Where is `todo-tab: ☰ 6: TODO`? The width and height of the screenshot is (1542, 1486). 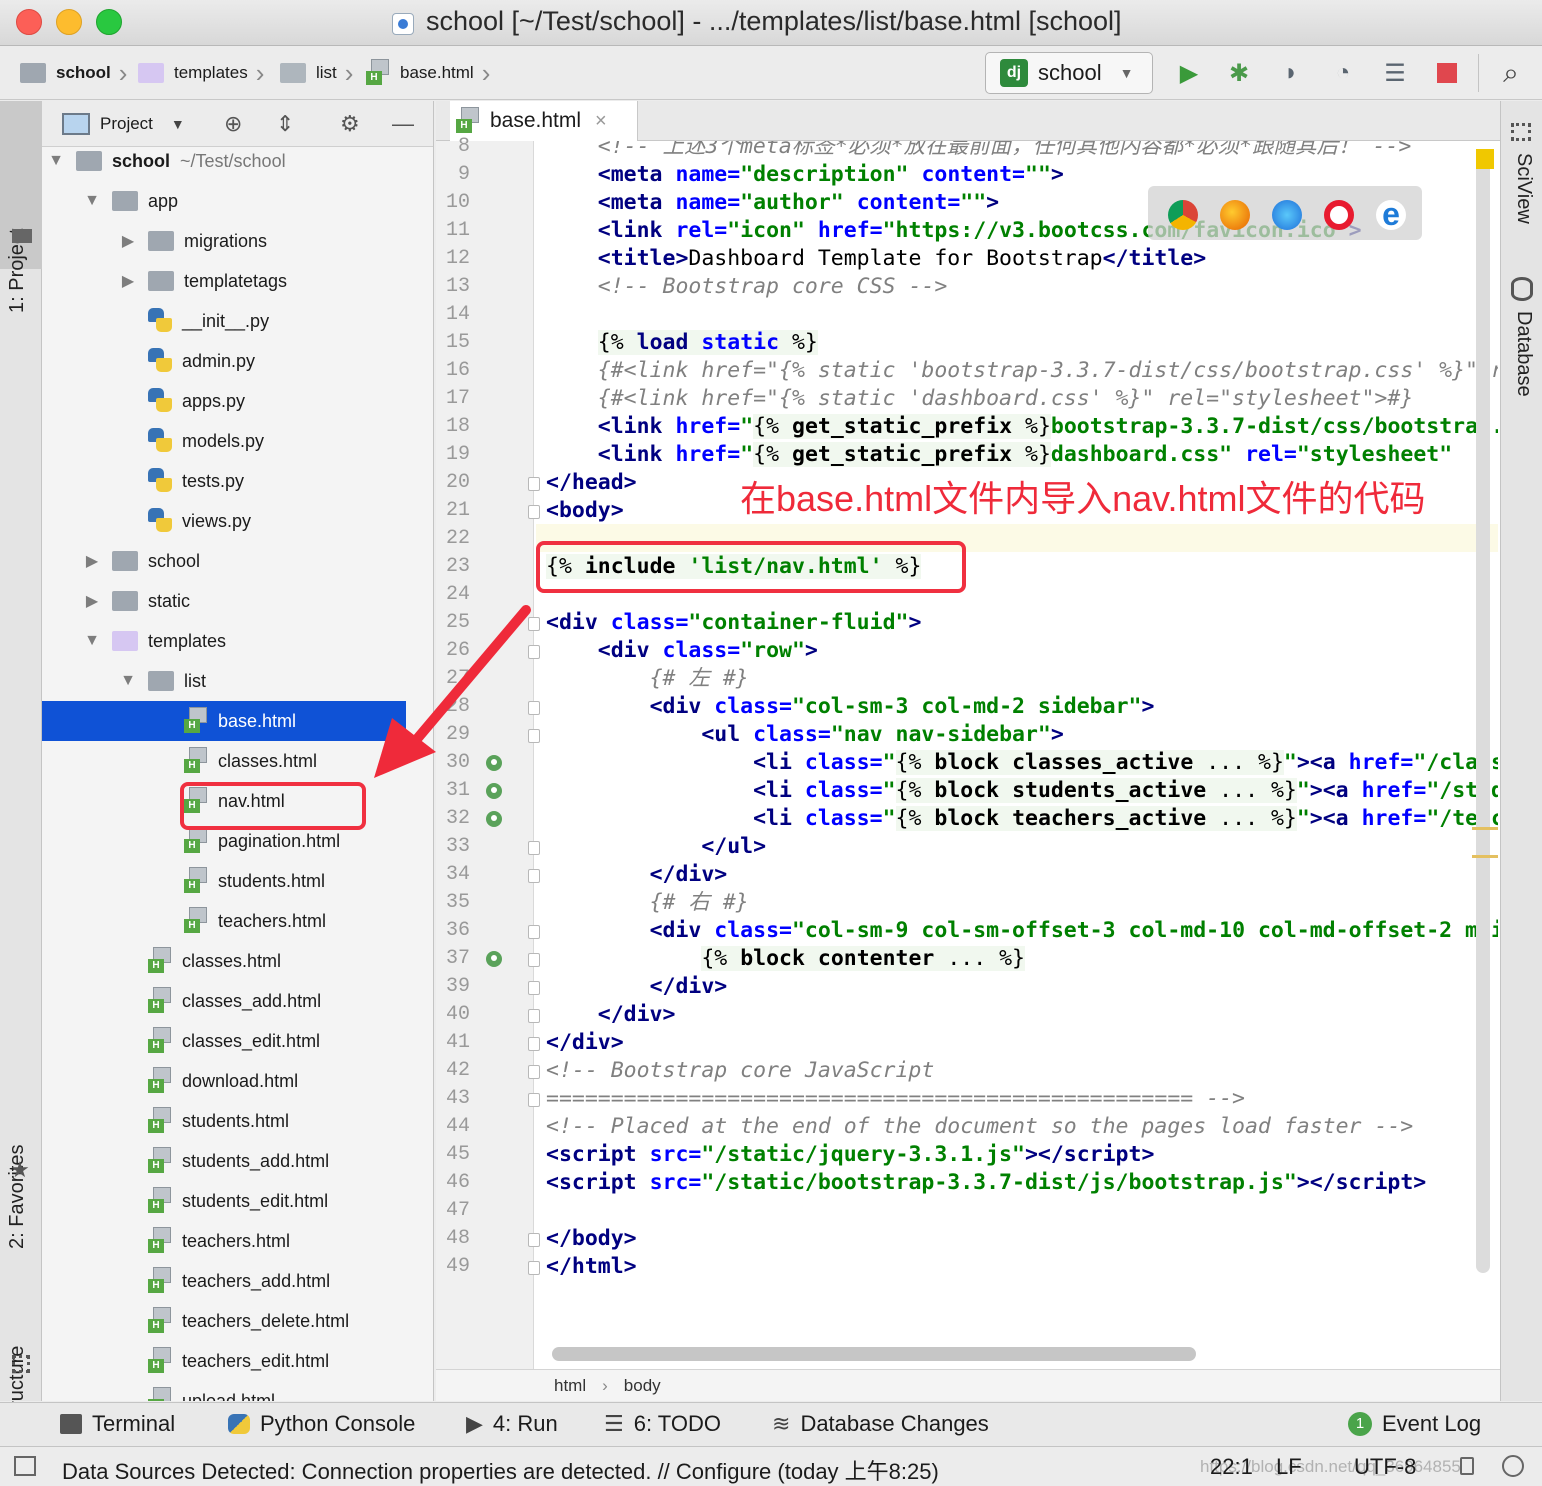
todo-tab: ☰ 6: TODO is located at coordinates (662, 1424).